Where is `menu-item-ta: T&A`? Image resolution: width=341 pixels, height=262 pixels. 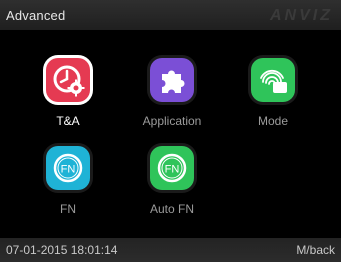
menu-item-ta: T&A is located at coordinates (68, 97).